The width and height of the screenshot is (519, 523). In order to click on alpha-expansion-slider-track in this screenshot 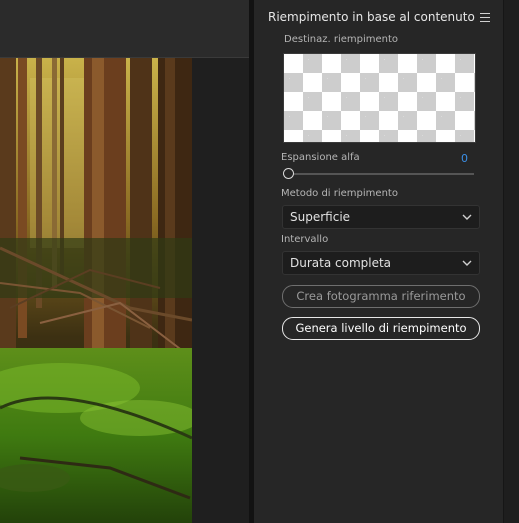, I will do `click(378, 174)`.